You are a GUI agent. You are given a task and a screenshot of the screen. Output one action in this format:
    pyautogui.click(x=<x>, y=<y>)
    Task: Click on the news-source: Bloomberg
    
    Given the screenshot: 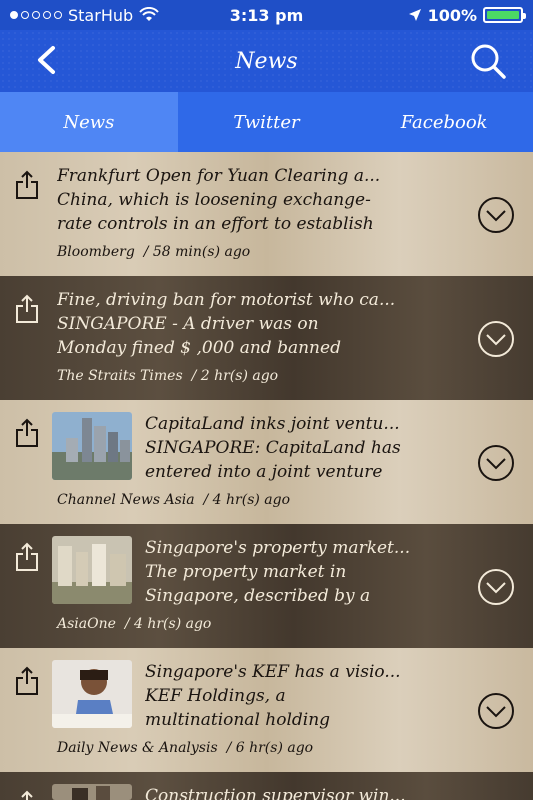 What is the action you would take?
    pyautogui.click(x=96, y=252)
    